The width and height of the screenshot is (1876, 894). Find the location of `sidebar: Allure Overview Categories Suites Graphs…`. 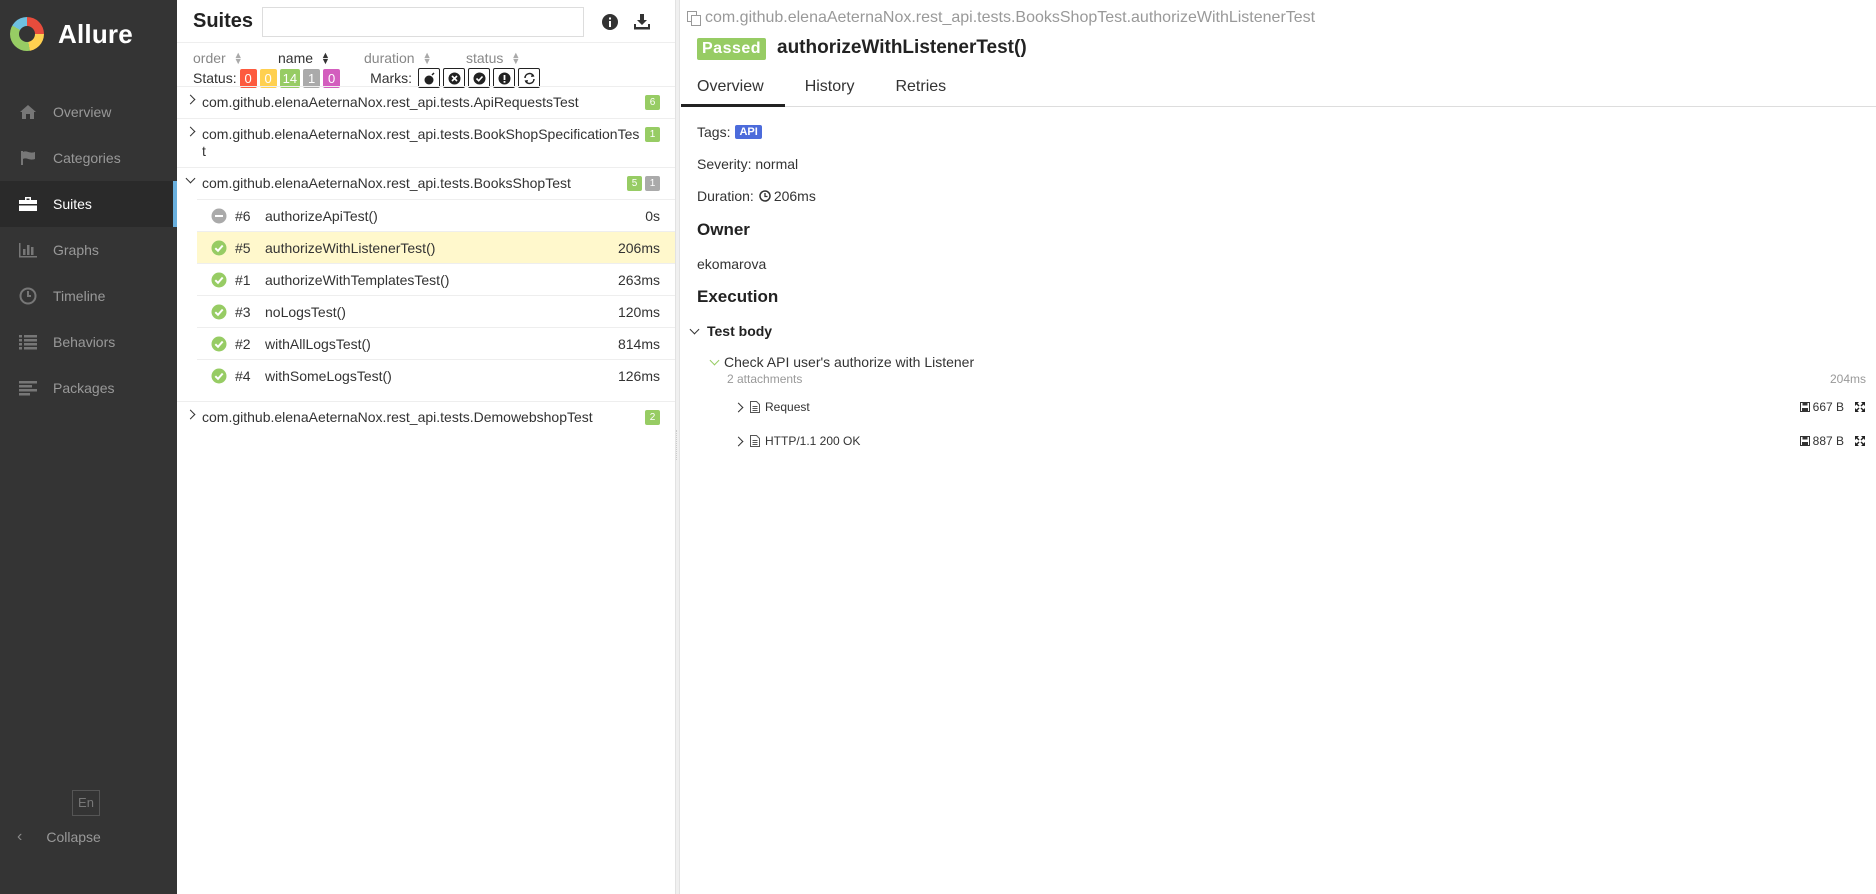

sidebar: Allure Overview Categories Suites Graphs… is located at coordinates (88, 447).